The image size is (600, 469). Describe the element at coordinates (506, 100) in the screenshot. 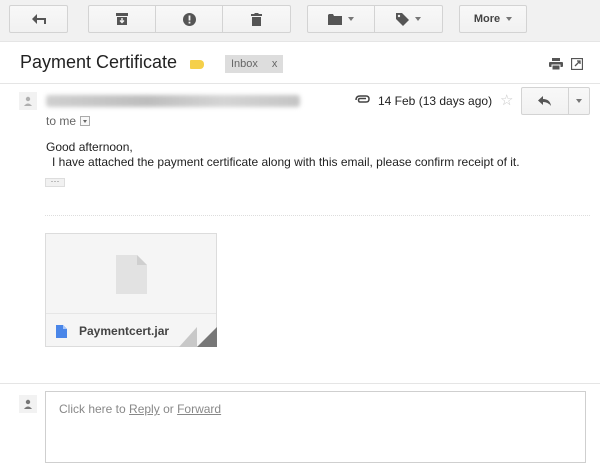

I see `star-icon: ☆` at that location.